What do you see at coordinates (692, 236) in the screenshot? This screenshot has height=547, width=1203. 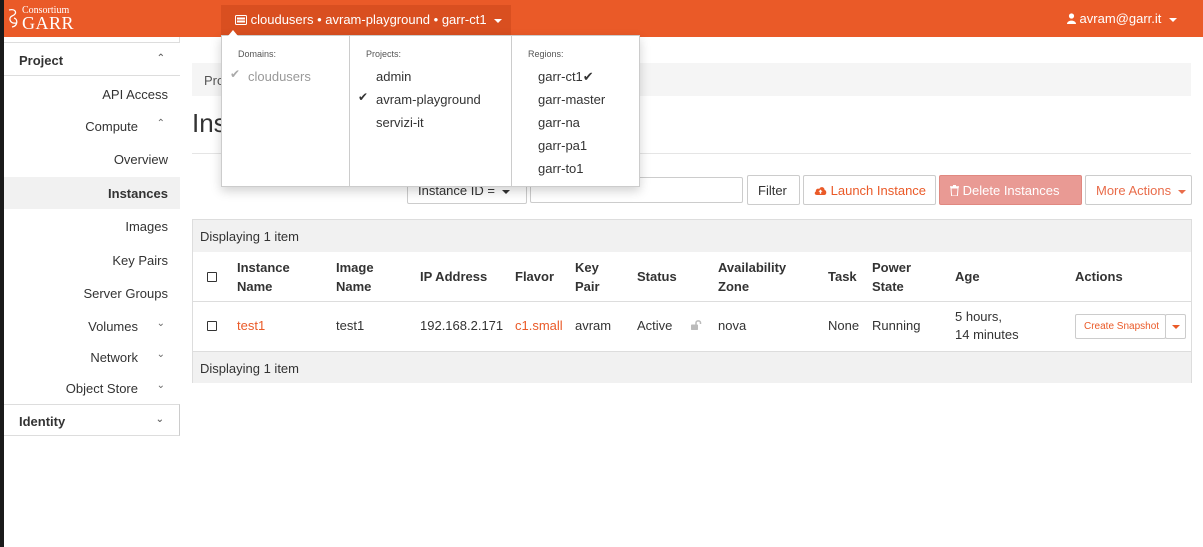 I see `table-caption-top: Displaying 1 item` at bounding box center [692, 236].